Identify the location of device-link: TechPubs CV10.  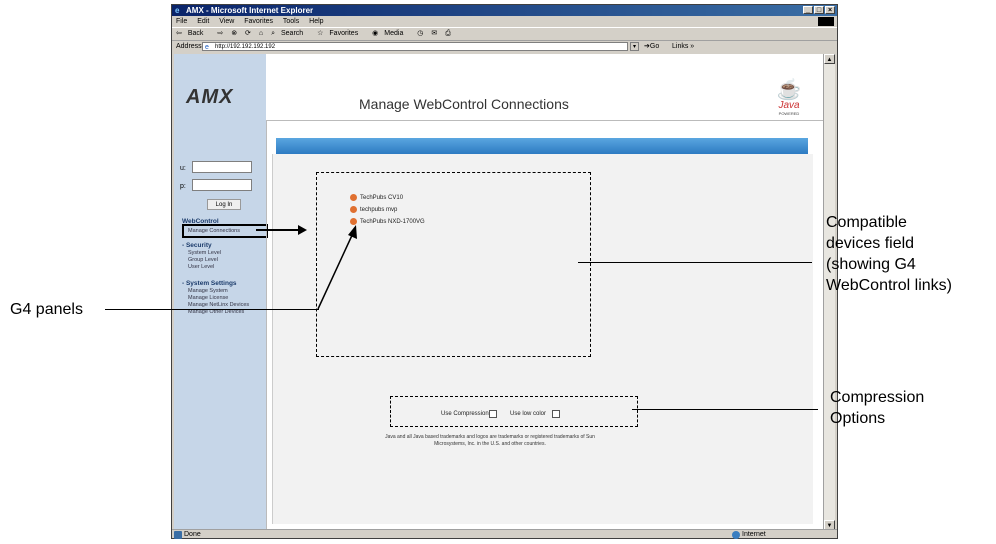
(376, 197).